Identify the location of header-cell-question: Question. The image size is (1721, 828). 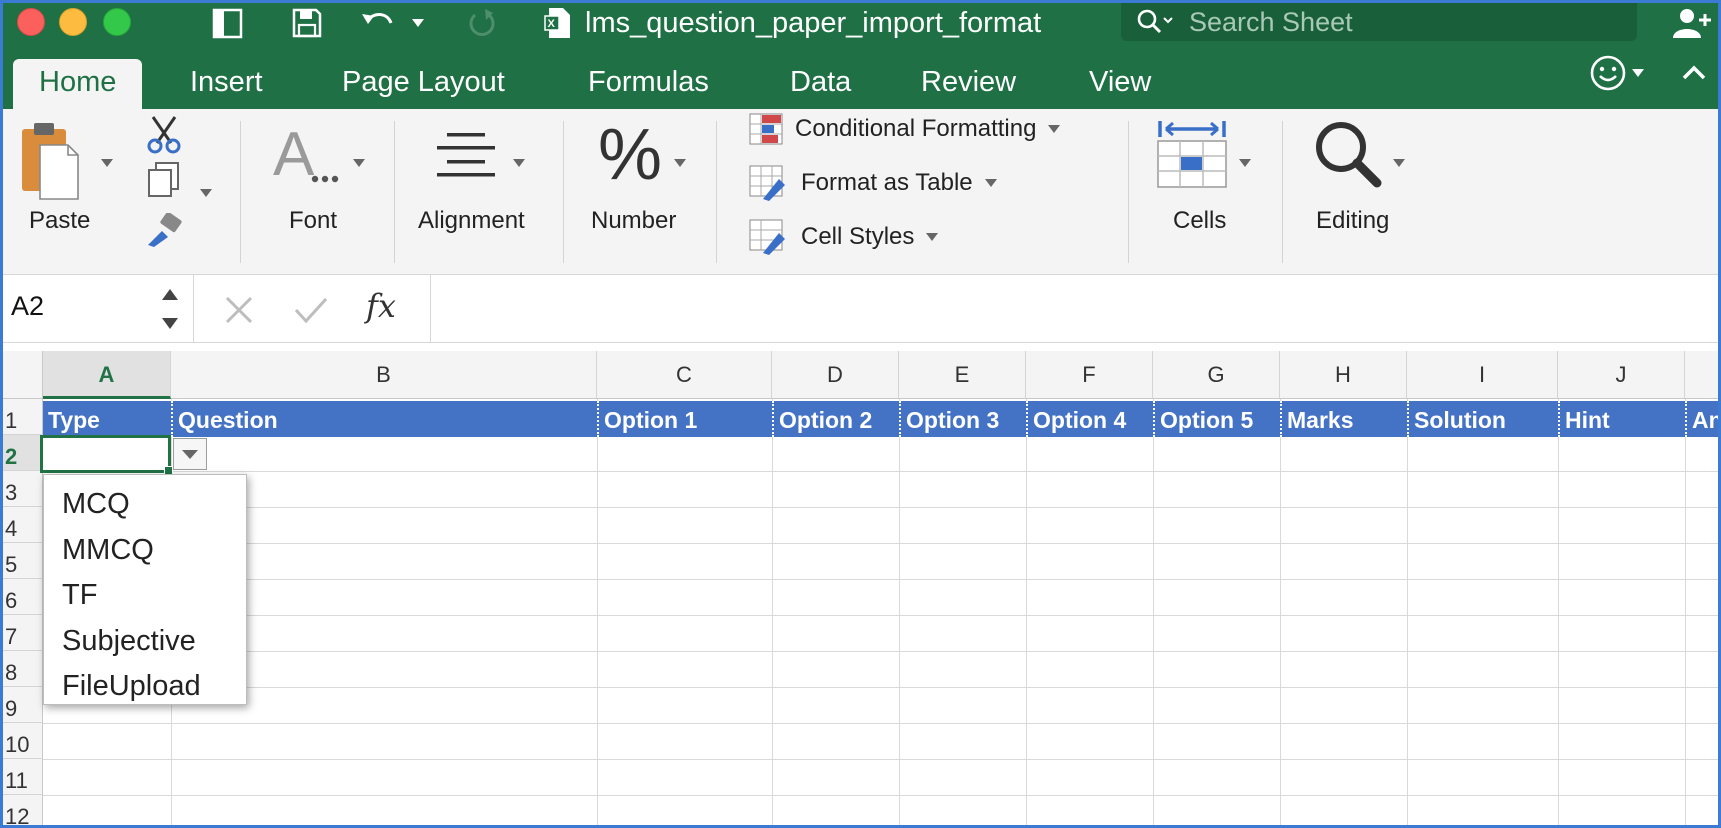
(384, 419).